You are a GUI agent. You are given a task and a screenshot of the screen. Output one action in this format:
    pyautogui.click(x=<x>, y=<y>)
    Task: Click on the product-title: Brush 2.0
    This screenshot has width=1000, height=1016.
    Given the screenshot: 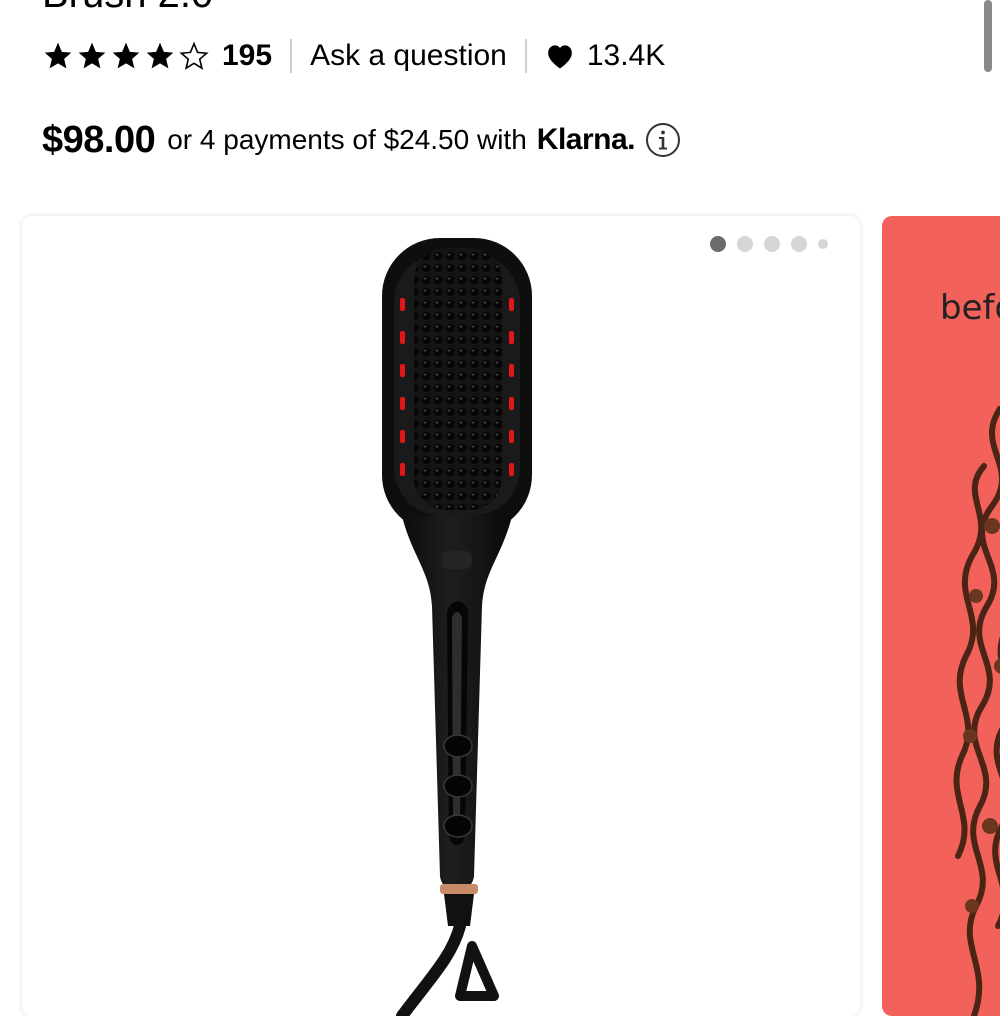 What is the action you would take?
    pyautogui.click(x=127, y=8)
    